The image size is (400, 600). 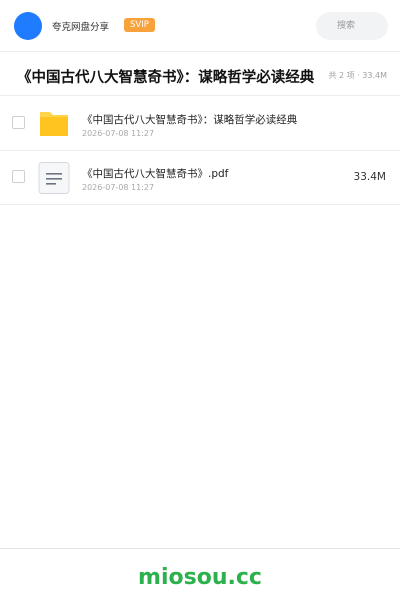 What do you see at coordinates (54, 124) in the screenshot?
I see `folder-icon` at bounding box center [54, 124].